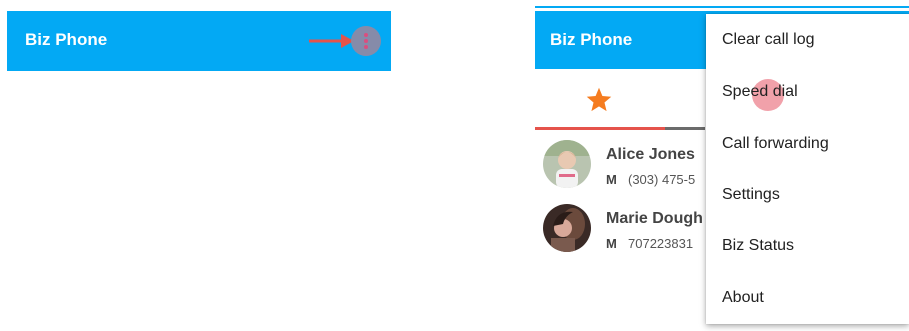  What do you see at coordinates (743, 297) in the screenshot?
I see `menu-item-label: About` at bounding box center [743, 297].